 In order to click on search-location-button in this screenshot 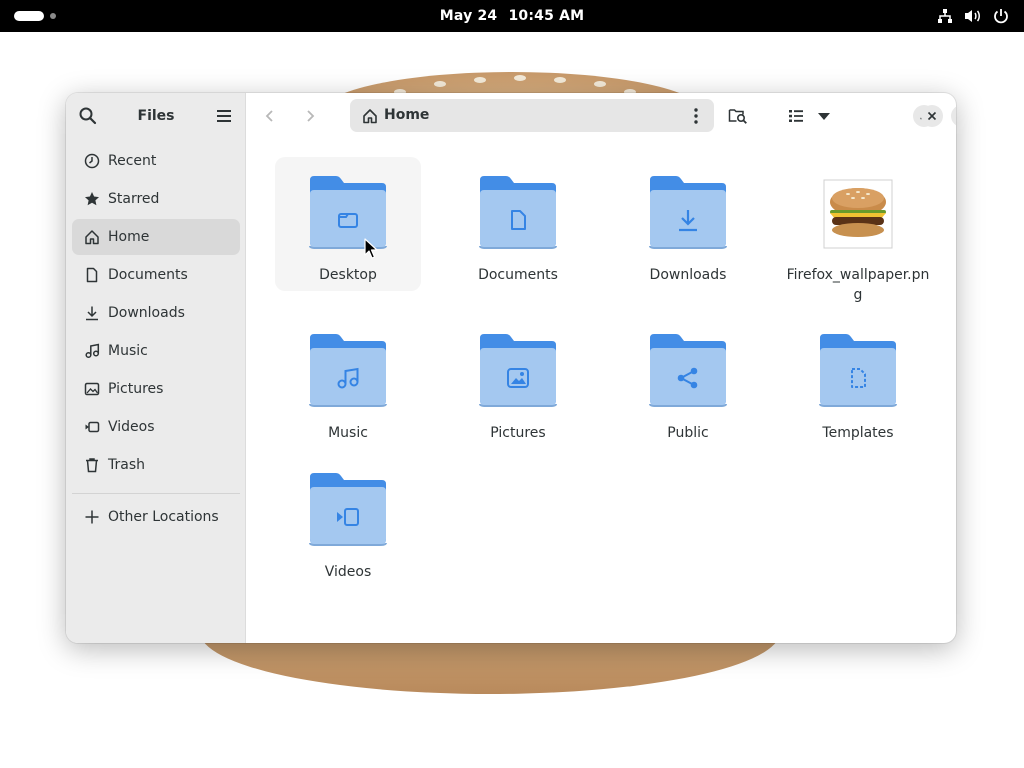, I will do `click(738, 116)`.